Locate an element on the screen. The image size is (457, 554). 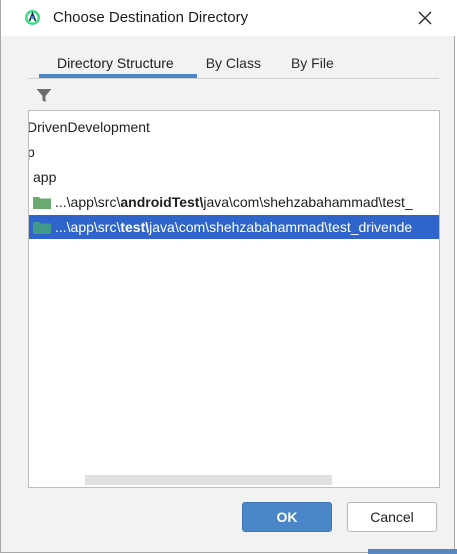
close-icon is located at coordinates (425, 18).